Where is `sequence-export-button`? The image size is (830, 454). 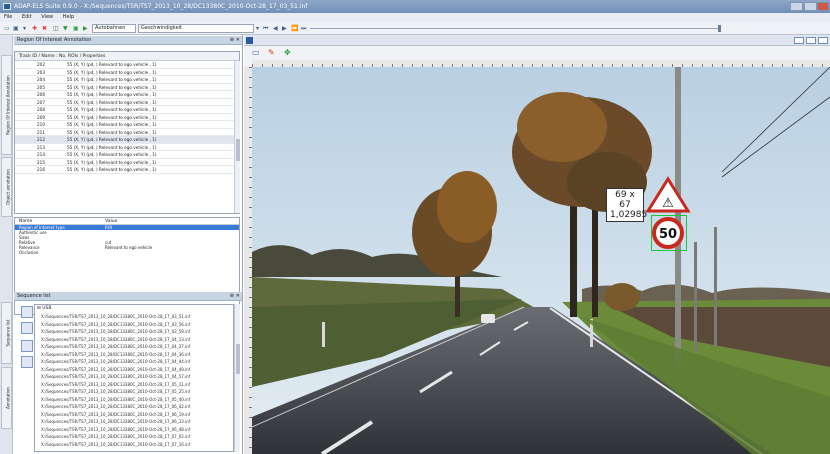
sequence-export-button is located at coordinates (27, 362).